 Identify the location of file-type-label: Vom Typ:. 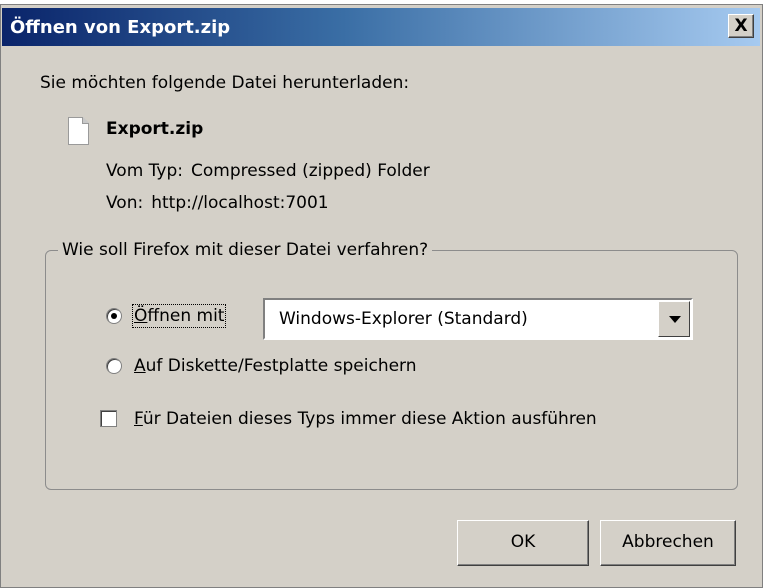
(144, 171).